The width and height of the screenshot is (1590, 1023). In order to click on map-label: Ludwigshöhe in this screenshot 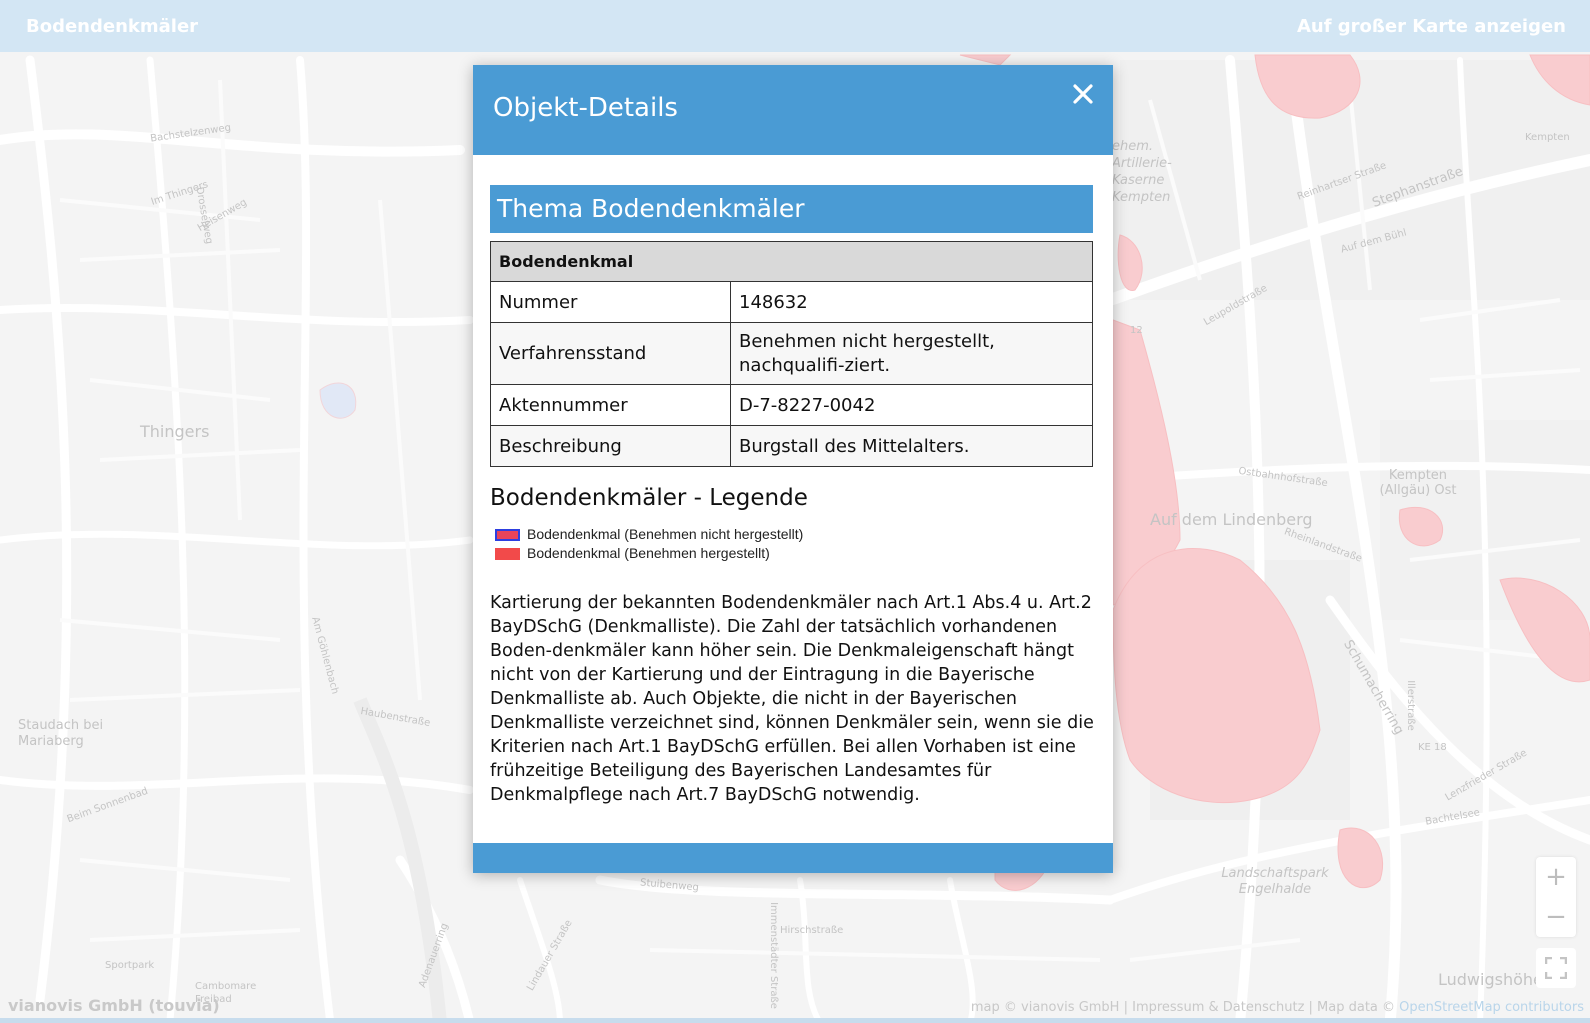, I will do `click(1490, 979)`.